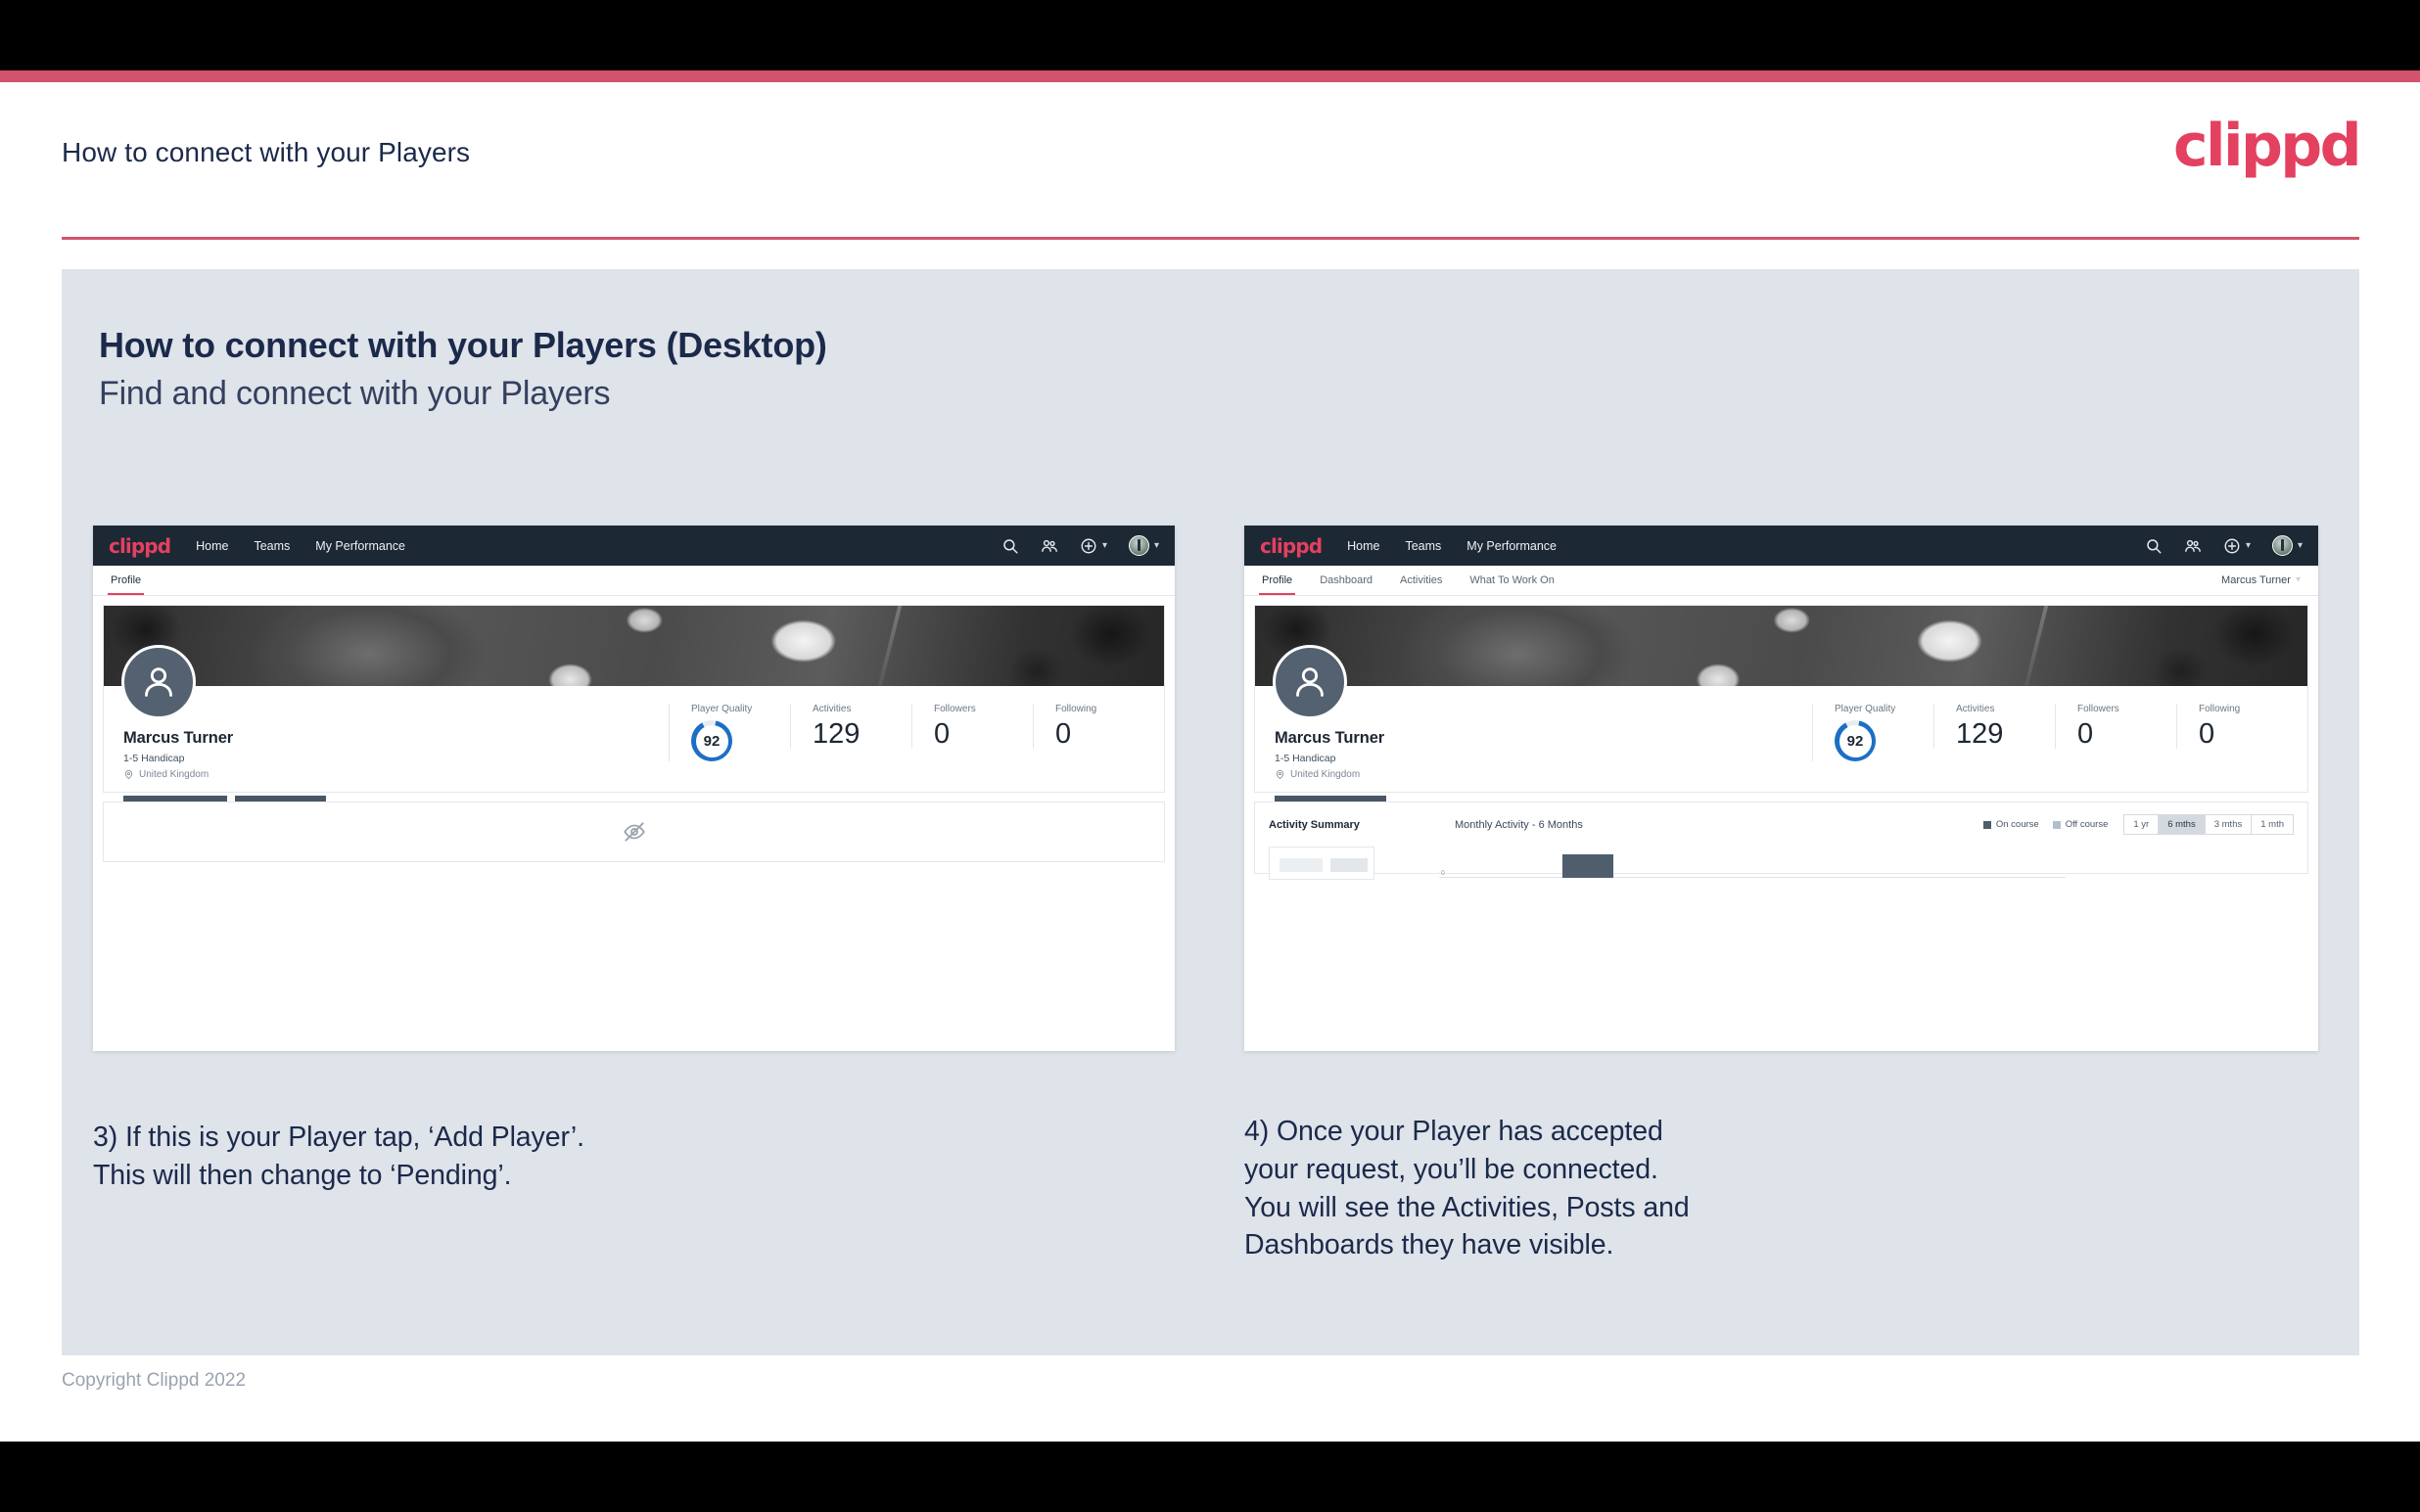 The width and height of the screenshot is (2420, 1512). What do you see at coordinates (1210, 76) in the screenshot?
I see `top-accent-bar` at bounding box center [1210, 76].